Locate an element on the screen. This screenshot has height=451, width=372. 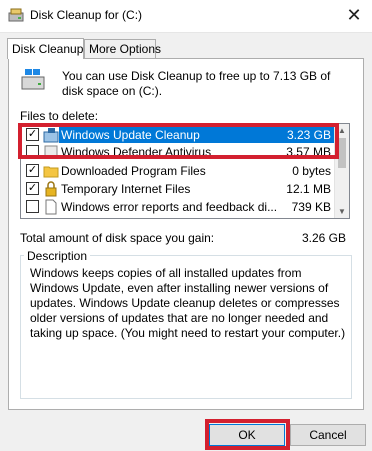
disk-cleanup-icon is located at coordinates (16, 15).